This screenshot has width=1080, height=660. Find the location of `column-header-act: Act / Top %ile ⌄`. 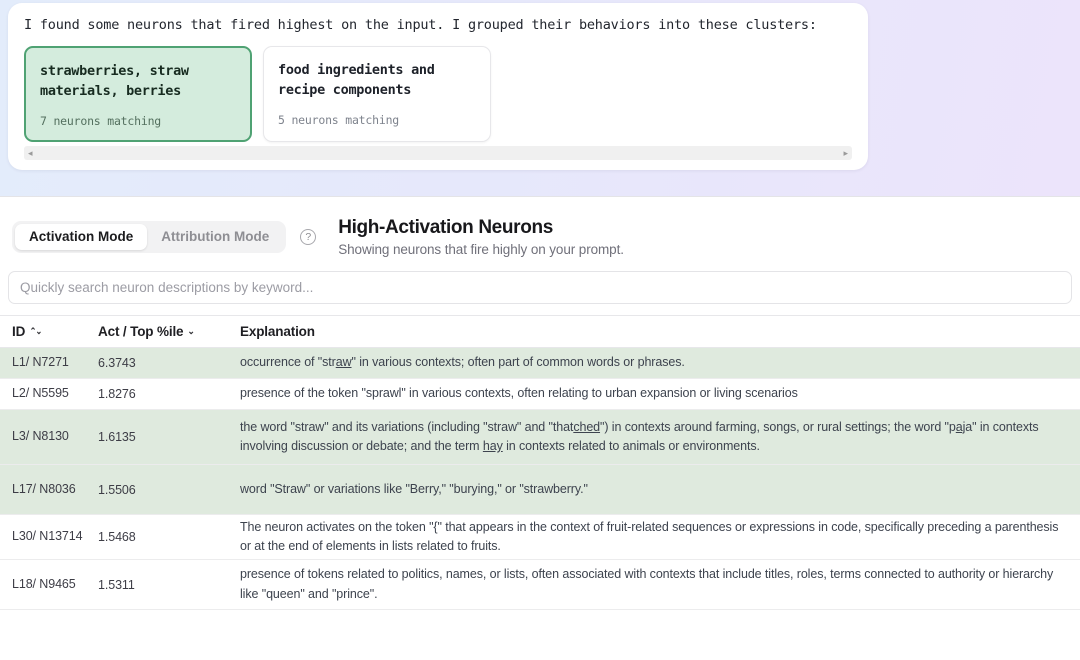

column-header-act: Act / Top %ile ⌄ is located at coordinates (169, 331).